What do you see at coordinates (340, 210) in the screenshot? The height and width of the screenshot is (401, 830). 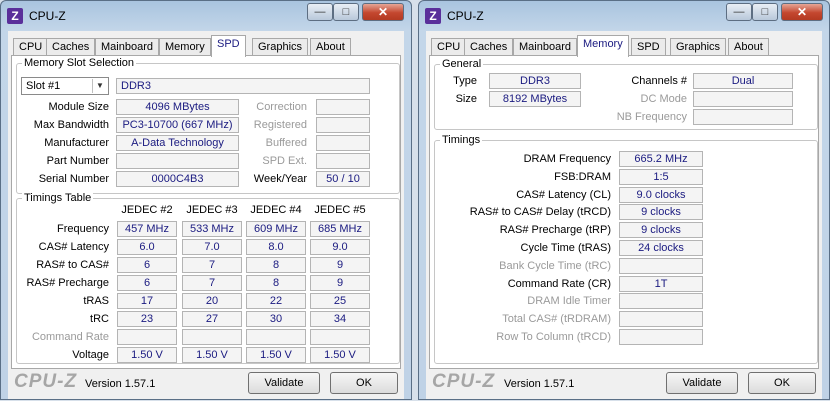 I see `column-header-jedec5: JEDEC #5` at bounding box center [340, 210].